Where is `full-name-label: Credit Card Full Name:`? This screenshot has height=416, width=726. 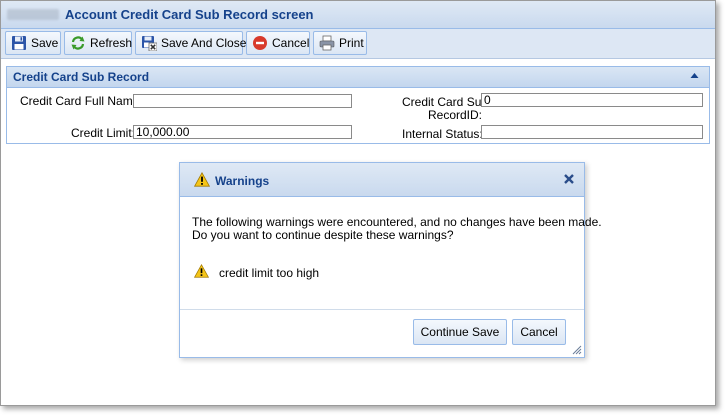 full-name-label: Credit Card Full Name: is located at coordinates (81, 101).